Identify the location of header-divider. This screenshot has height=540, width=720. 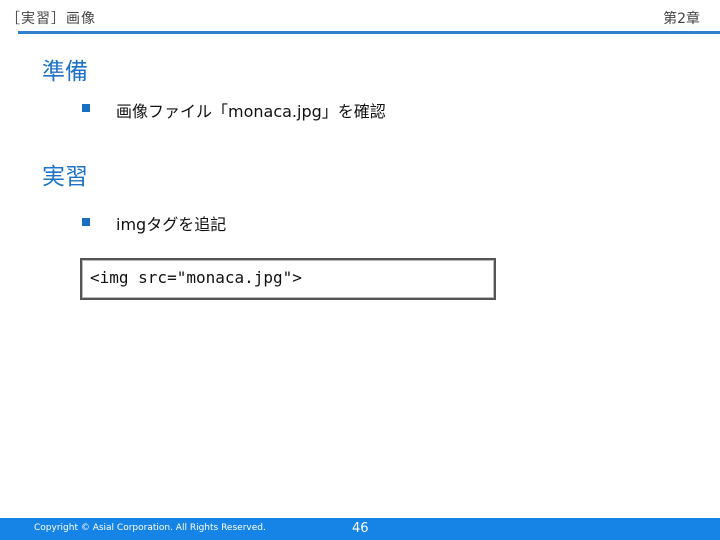
(369, 32).